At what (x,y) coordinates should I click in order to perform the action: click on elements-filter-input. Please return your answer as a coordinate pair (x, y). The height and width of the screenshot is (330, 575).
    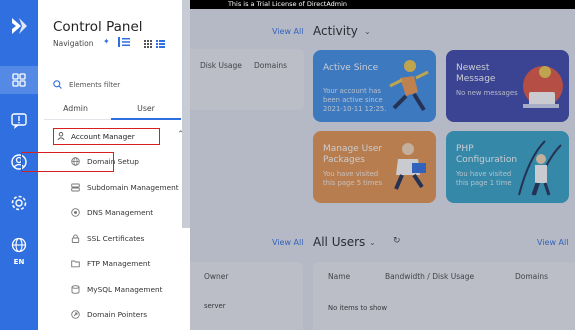
    Looking at the image, I should click on (123, 85).